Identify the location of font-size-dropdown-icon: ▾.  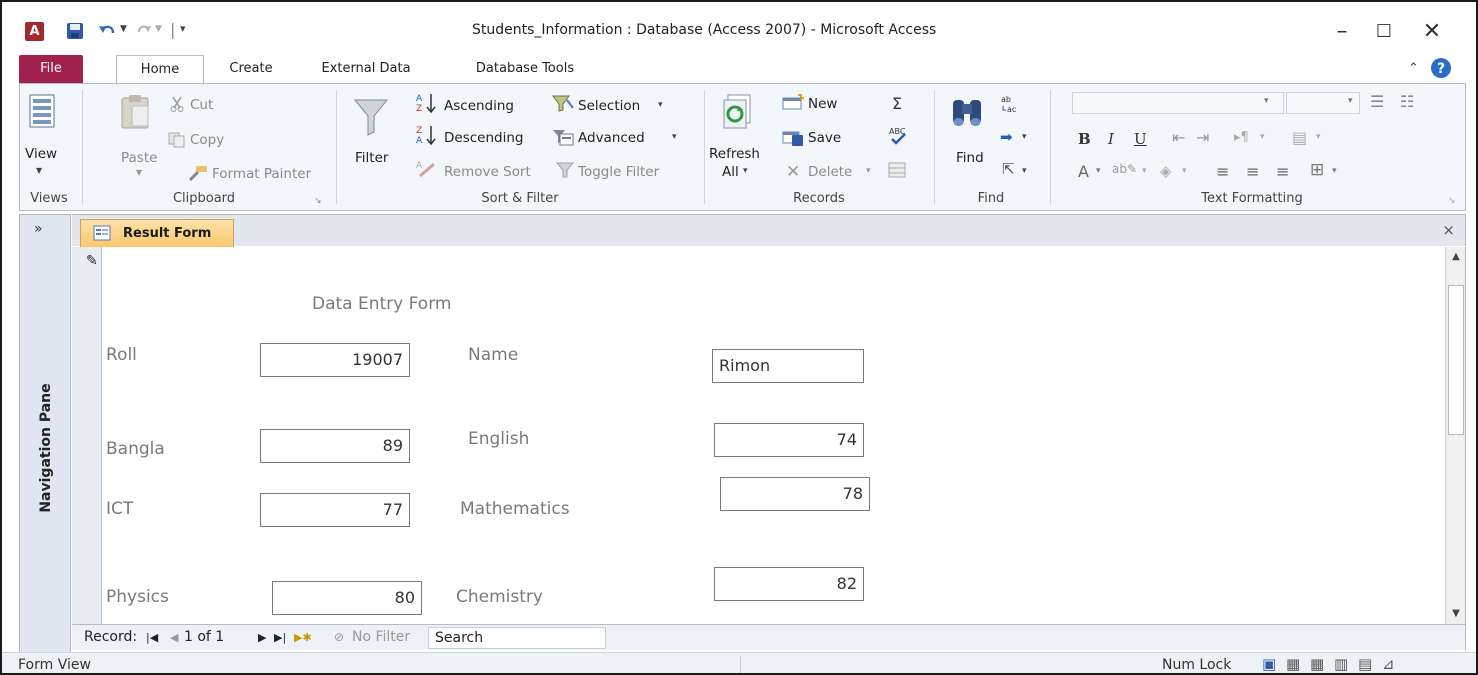
(1350, 101).